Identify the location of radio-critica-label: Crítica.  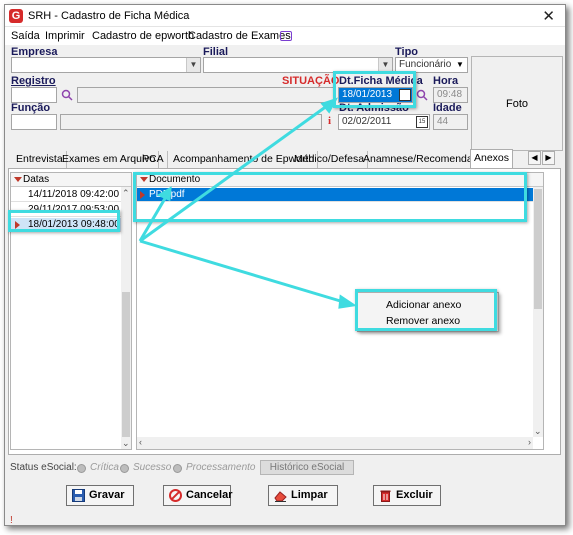
(104, 467).